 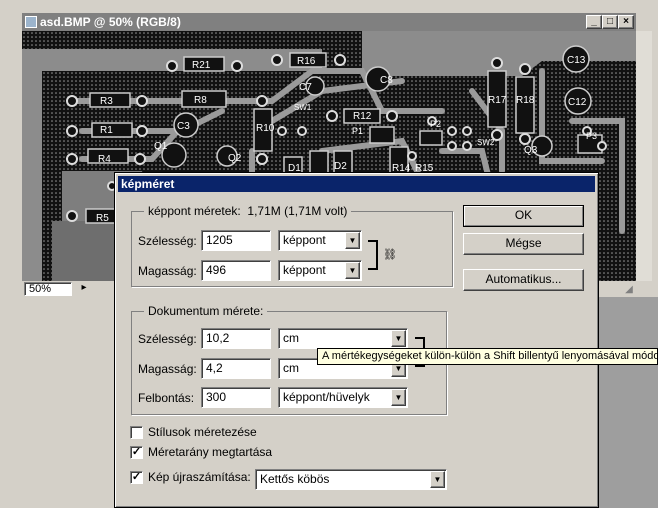 What do you see at coordinates (628, 402) in the screenshot?
I see `workspace-background` at bounding box center [628, 402].